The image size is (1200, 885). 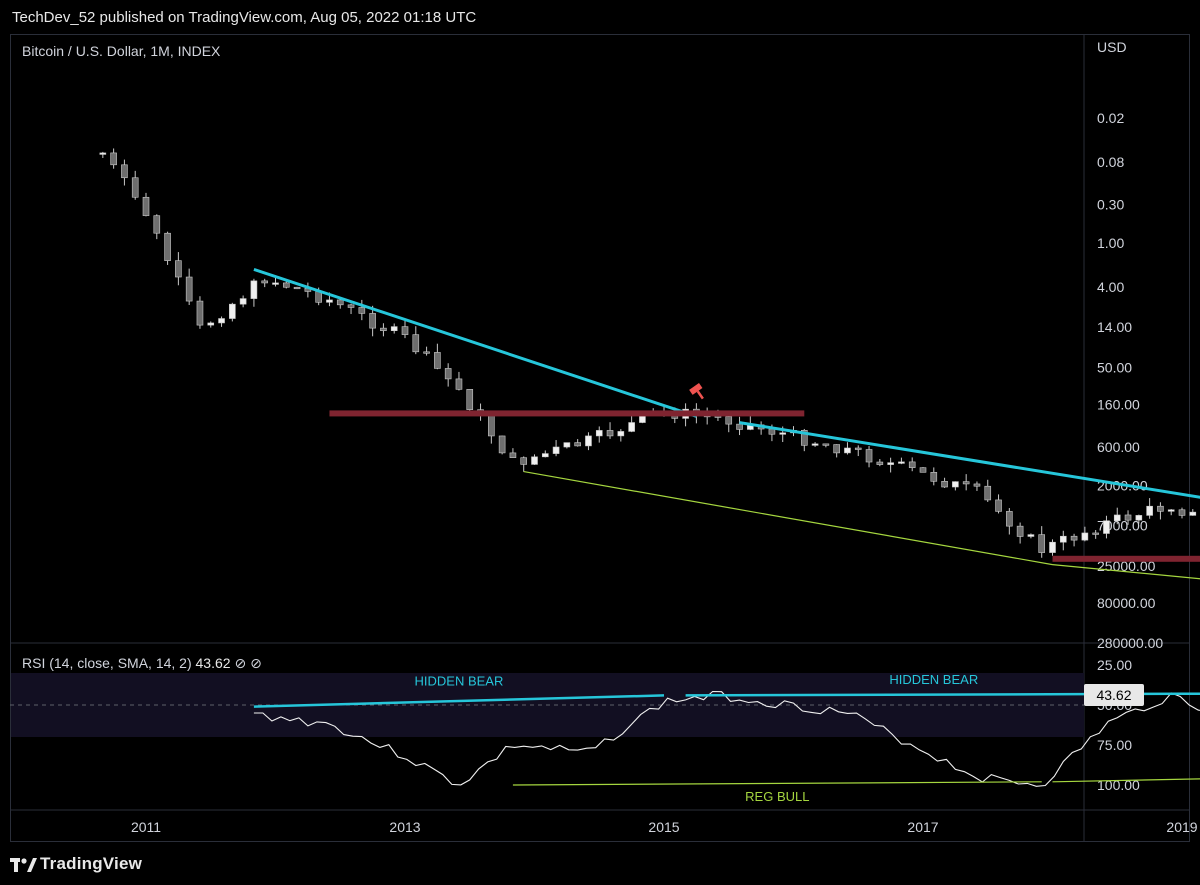 What do you see at coordinates (1114, 368) in the screenshot?
I see `price-tick-label: 50.00` at bounding box center [1114, 368].